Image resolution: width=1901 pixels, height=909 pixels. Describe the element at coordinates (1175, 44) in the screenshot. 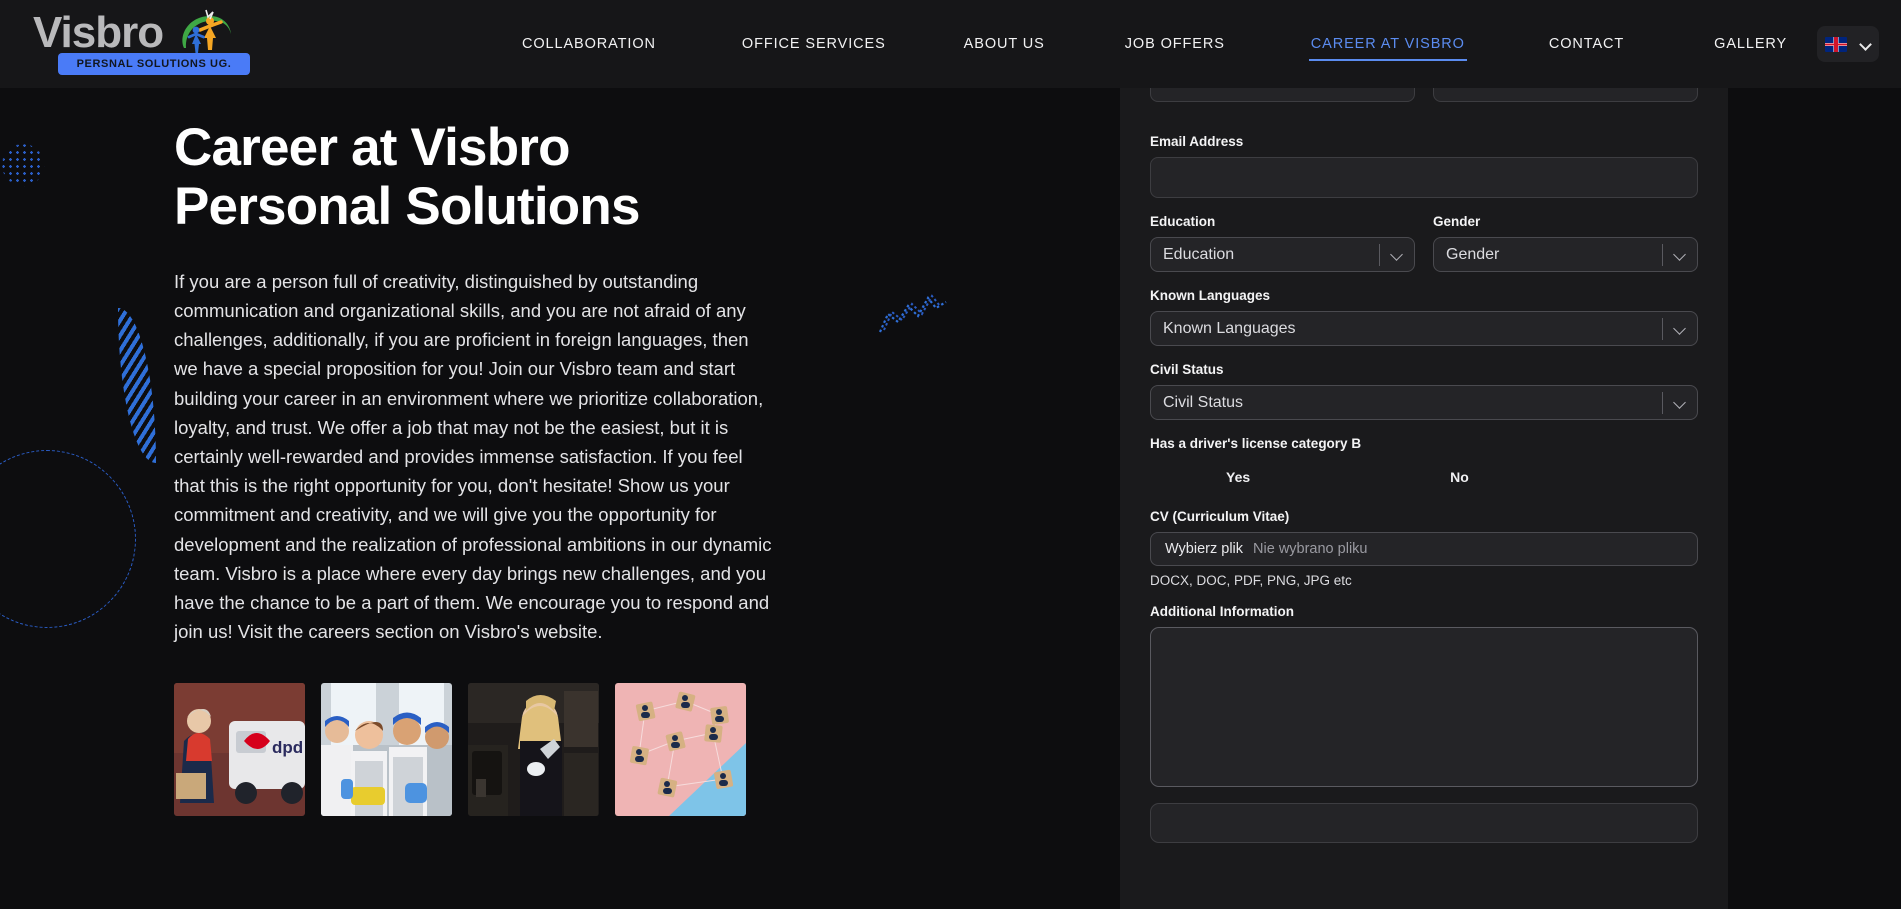

I see `nav-item-job-offers: JOB OFFERS` at that location.